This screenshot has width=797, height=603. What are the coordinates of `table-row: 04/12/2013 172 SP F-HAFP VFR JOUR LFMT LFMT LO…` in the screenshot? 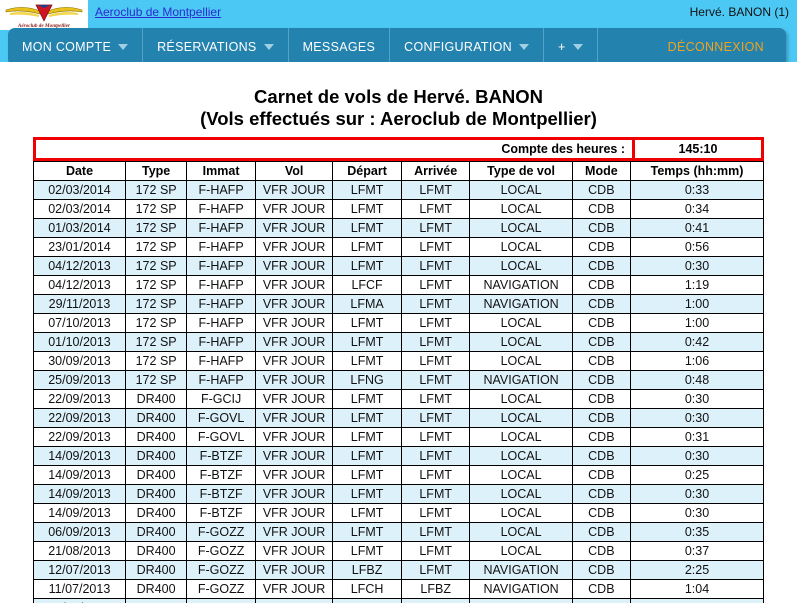 It's located at (398, 265).